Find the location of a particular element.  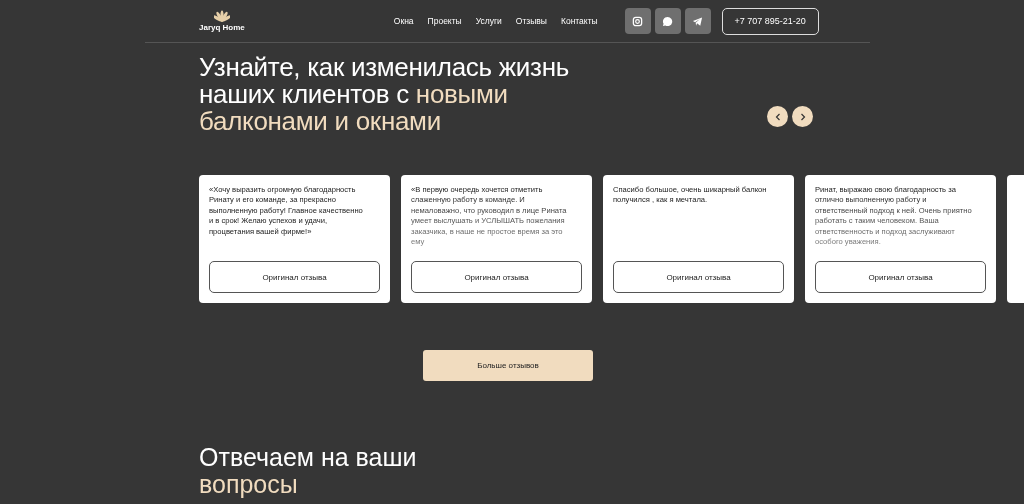

telegram-button is located at coordinates (697, 21).